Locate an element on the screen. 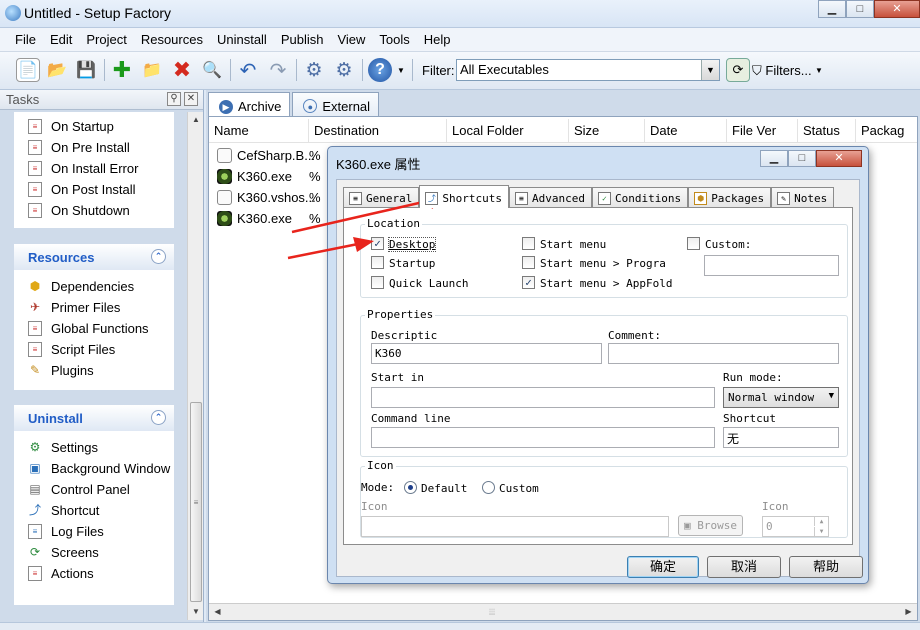 The width and height of the screenshot is (920, 630). dialog-maximize-button: □ is located at coordinates (802, 158).